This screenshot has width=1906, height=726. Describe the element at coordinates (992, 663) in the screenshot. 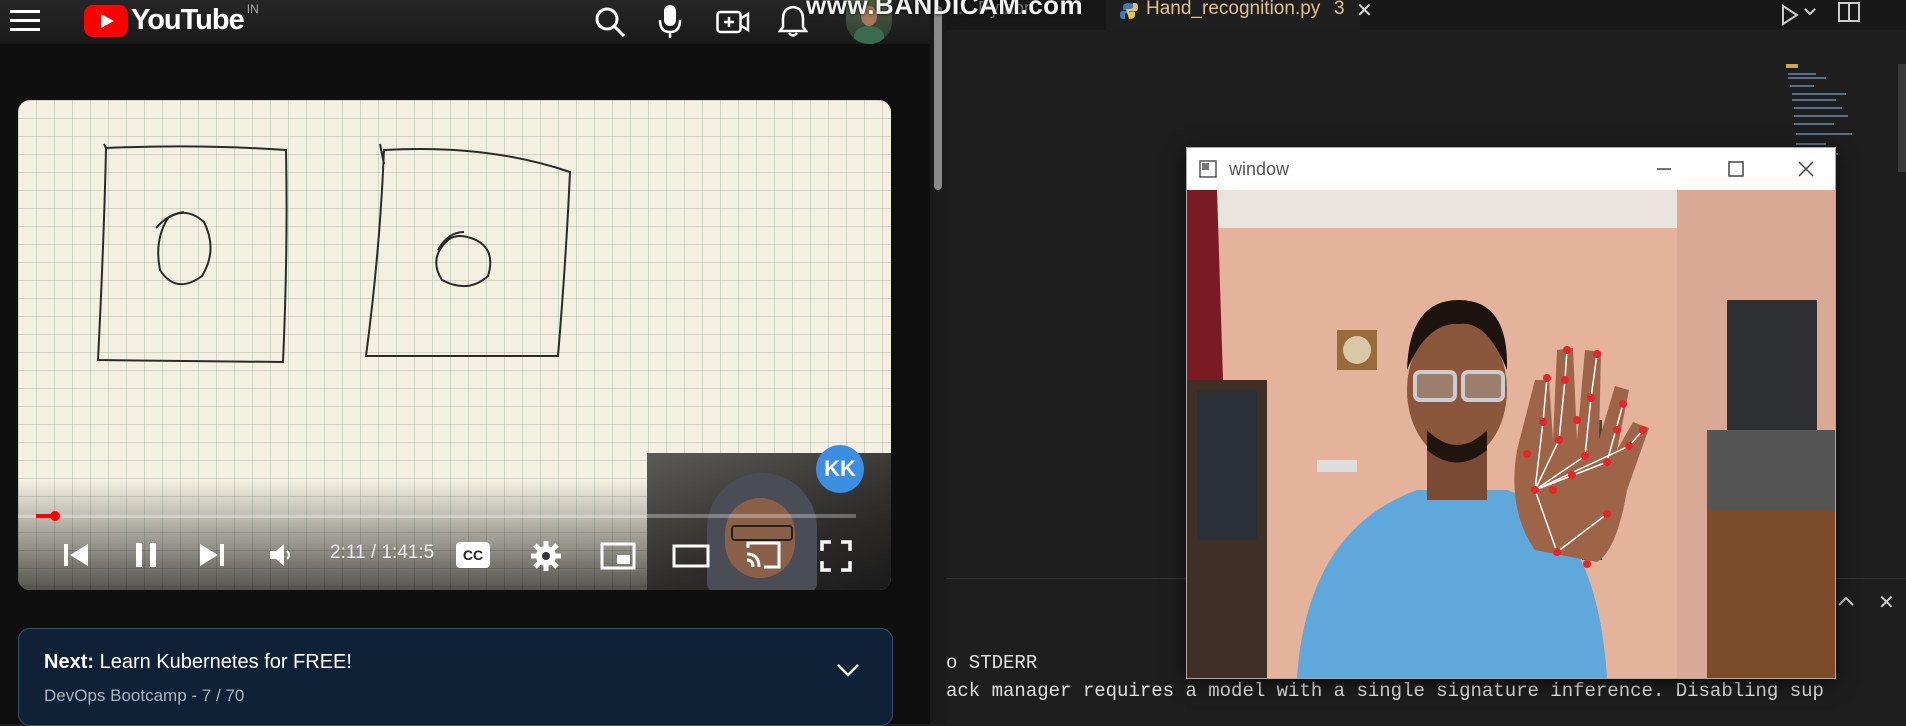

I see `terminal-line-1: o STDERR` at that location.